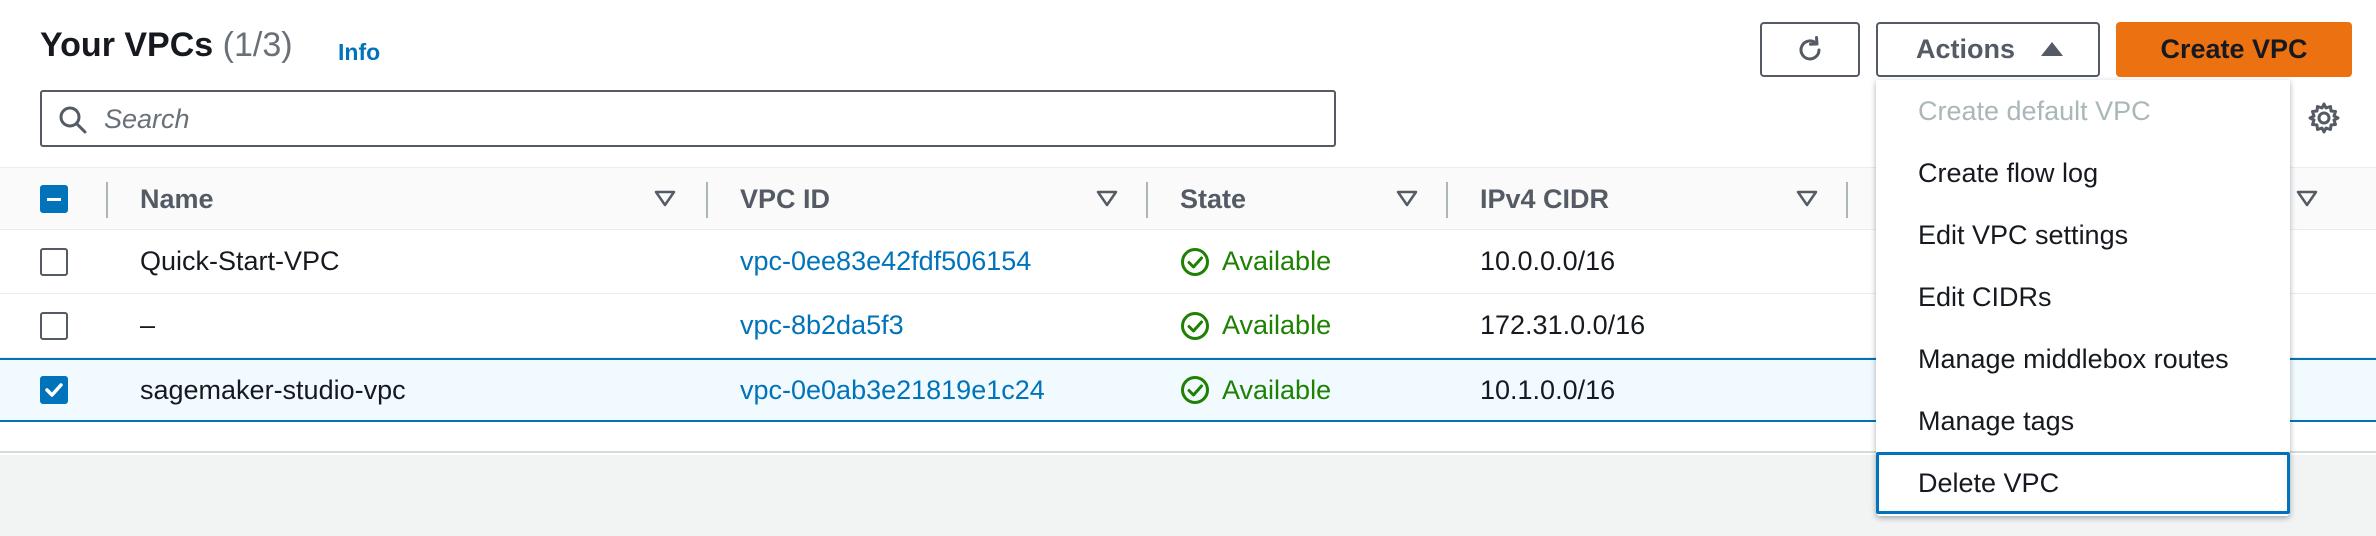 The image size is (2376, 536). Describe the element at coordinates (1548, 389) in the screenshot. I see `ipv4-cidr: 10.1.0.0/16` at that location.